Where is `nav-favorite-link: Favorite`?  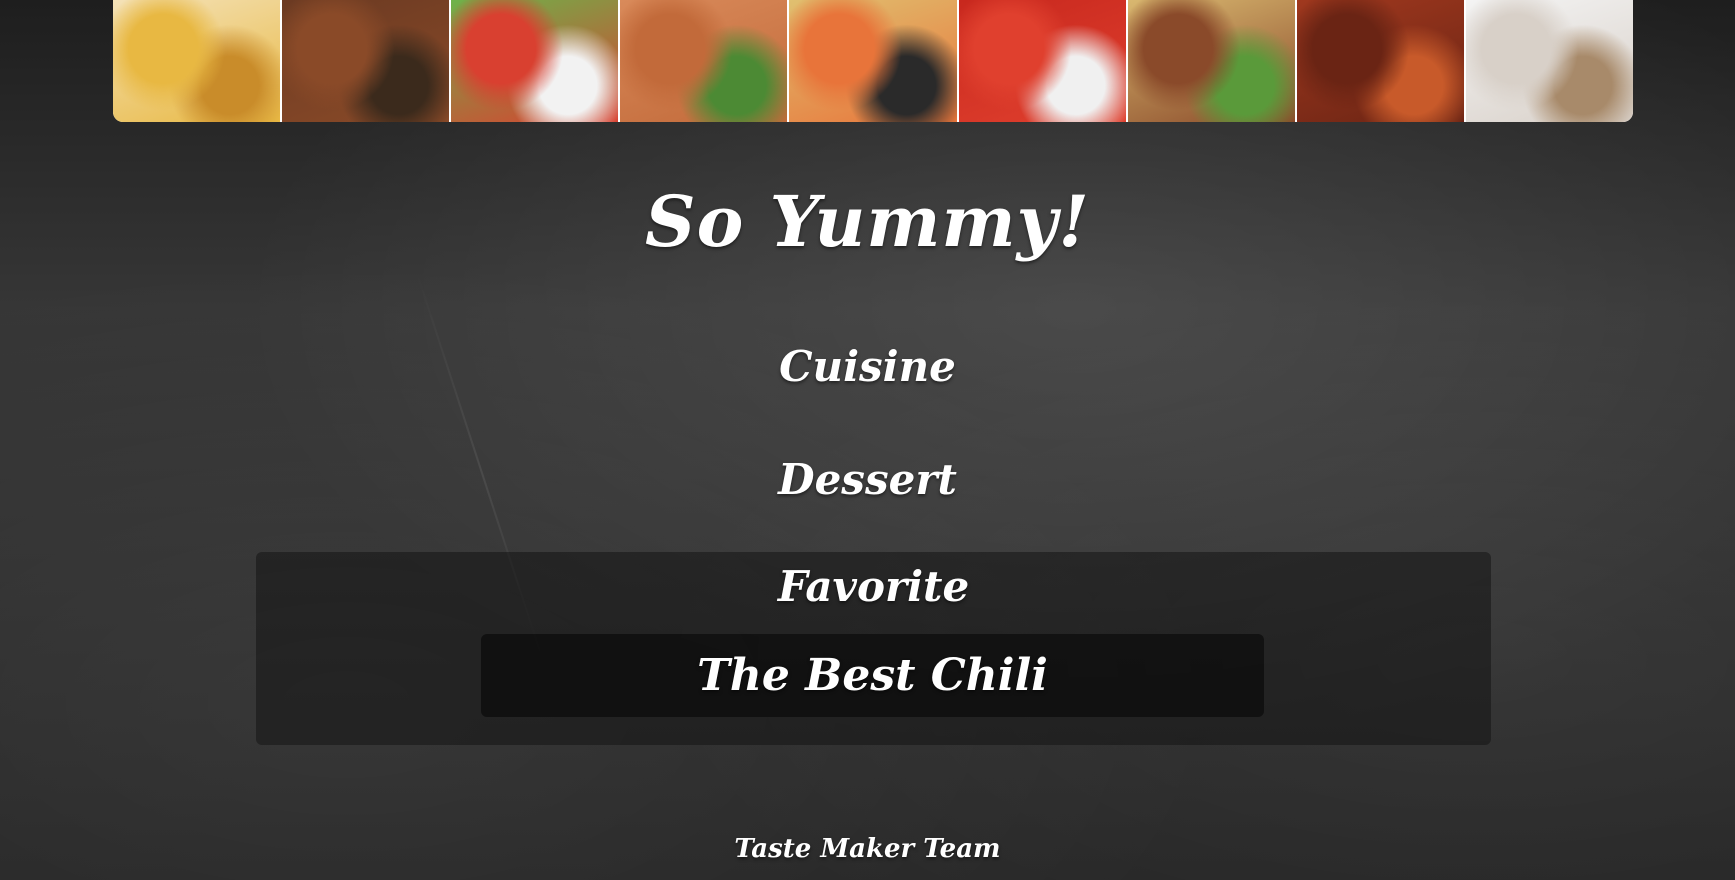 nav-favorite-link: Favorite is located at coordinates (873, 586).